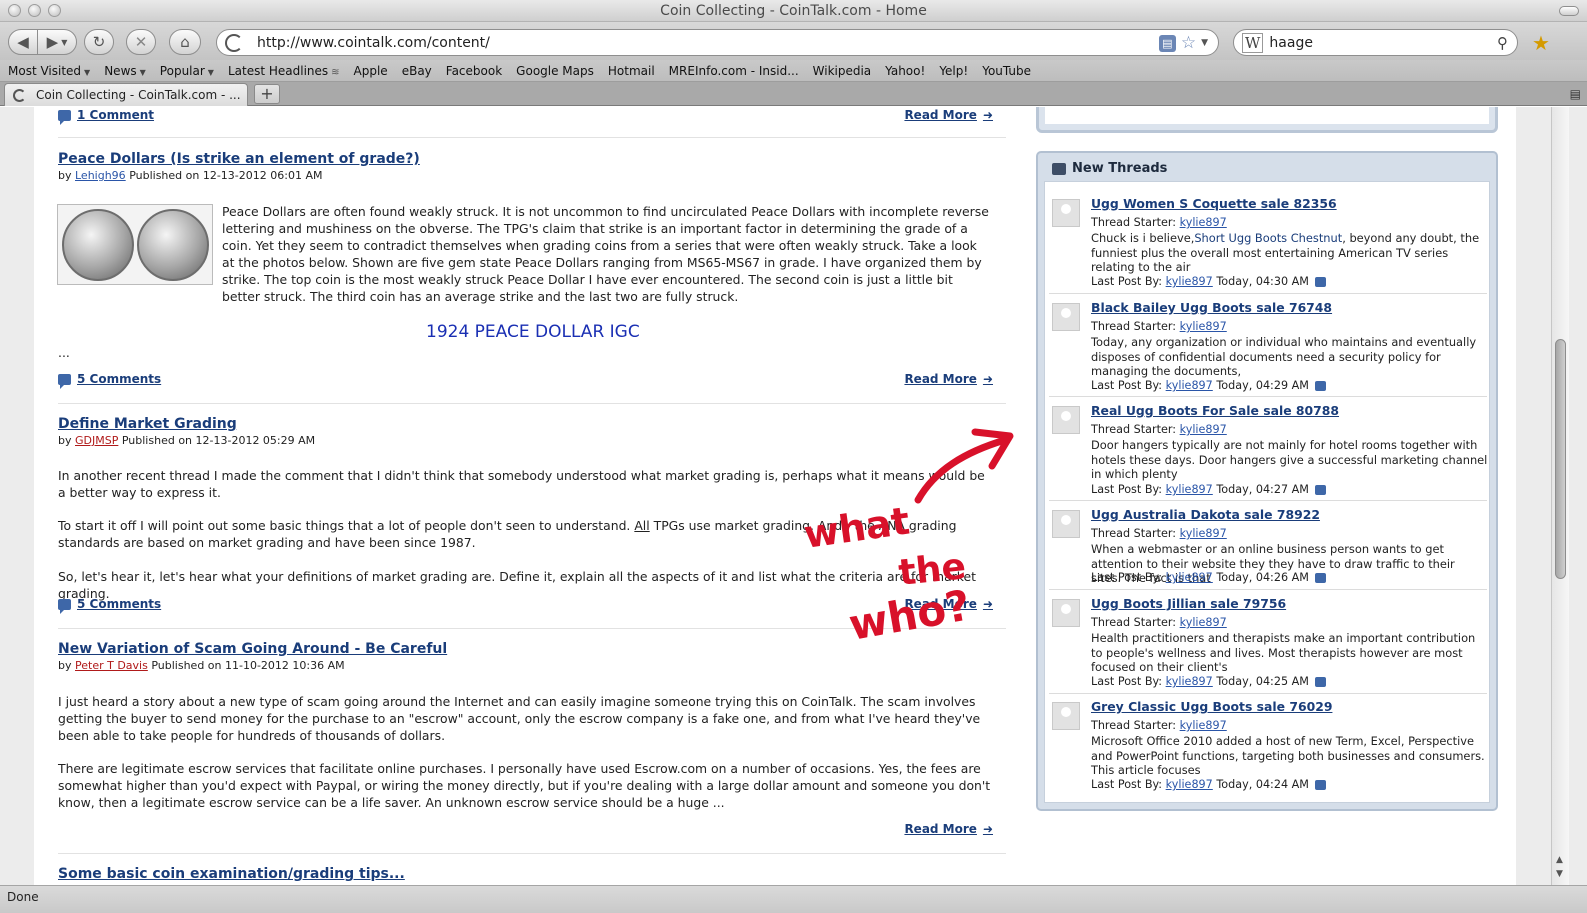 This screenshot has height=913, width=1587. I want to click on stop-icon: ✕, so click(141, 42).